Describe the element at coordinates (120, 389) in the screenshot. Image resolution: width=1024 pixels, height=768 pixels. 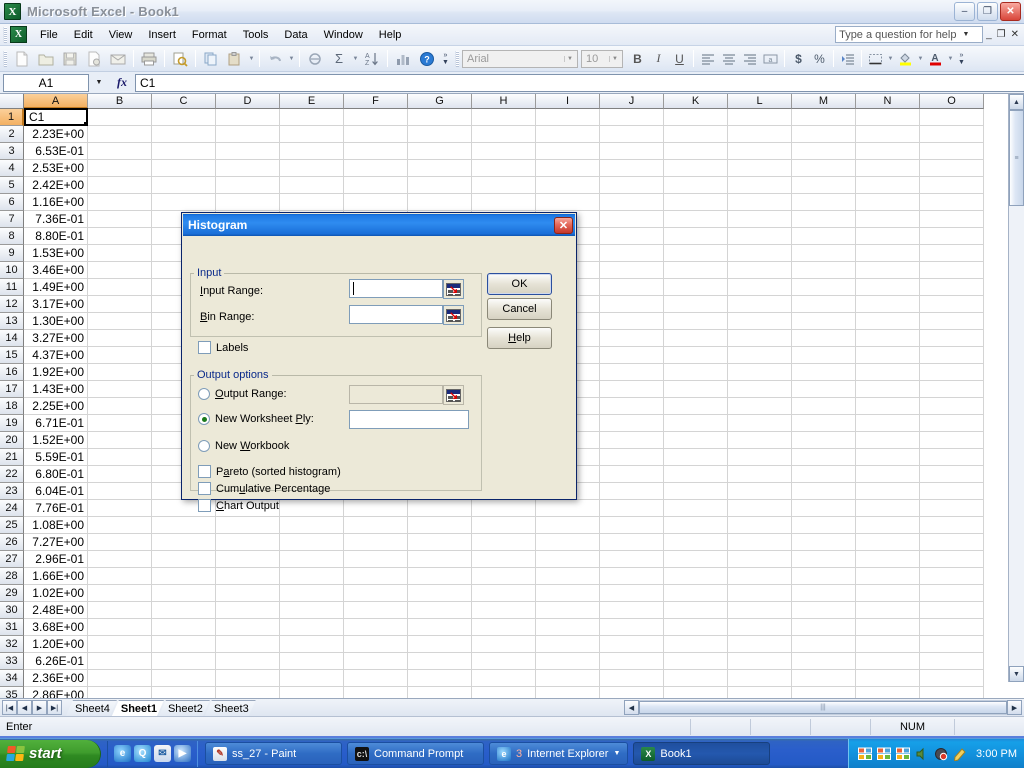
I see `cell-B17` at that location.